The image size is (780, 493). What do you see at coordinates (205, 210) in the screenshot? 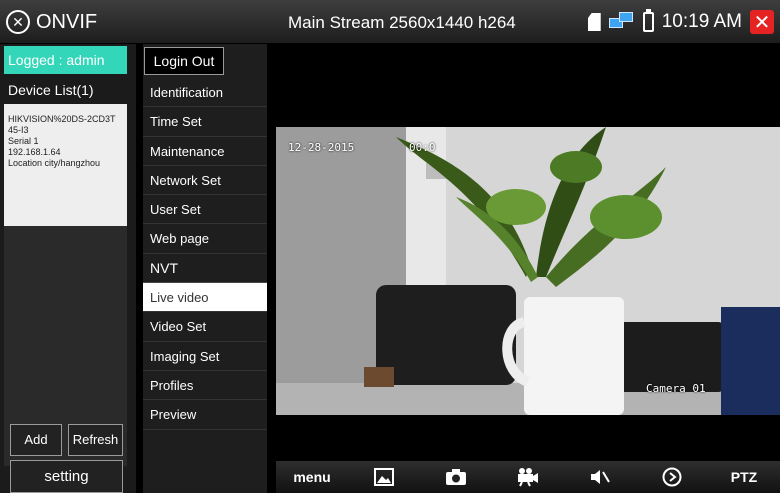
I see `menu-item-user-set: User Set` at bounding box center [205, 210].